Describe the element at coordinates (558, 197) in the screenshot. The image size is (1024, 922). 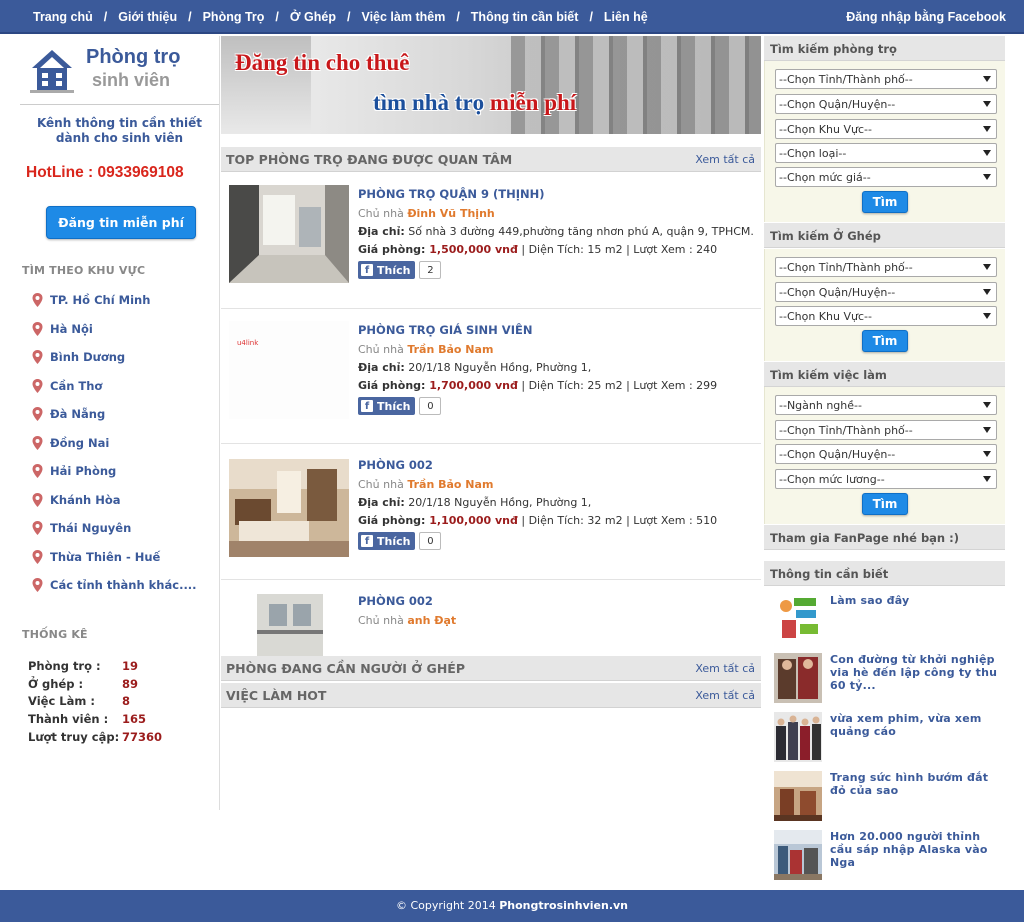
I see `listing-title: PHÒNG TRỌ QUẬN 9 (THỊNH)` at that location.